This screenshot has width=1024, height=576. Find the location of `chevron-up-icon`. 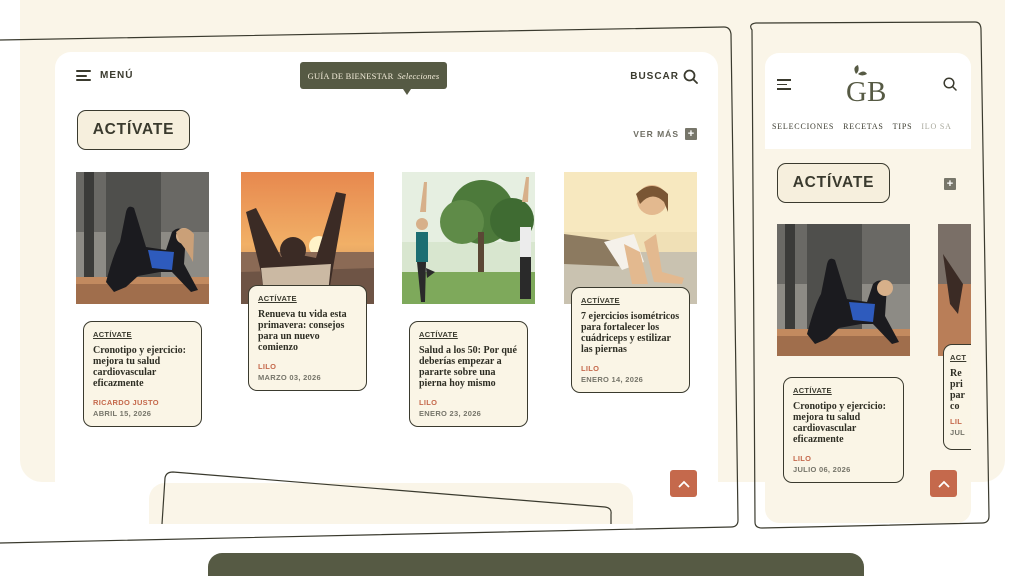

chevron-up-icon is located at coordinates (943, 484).